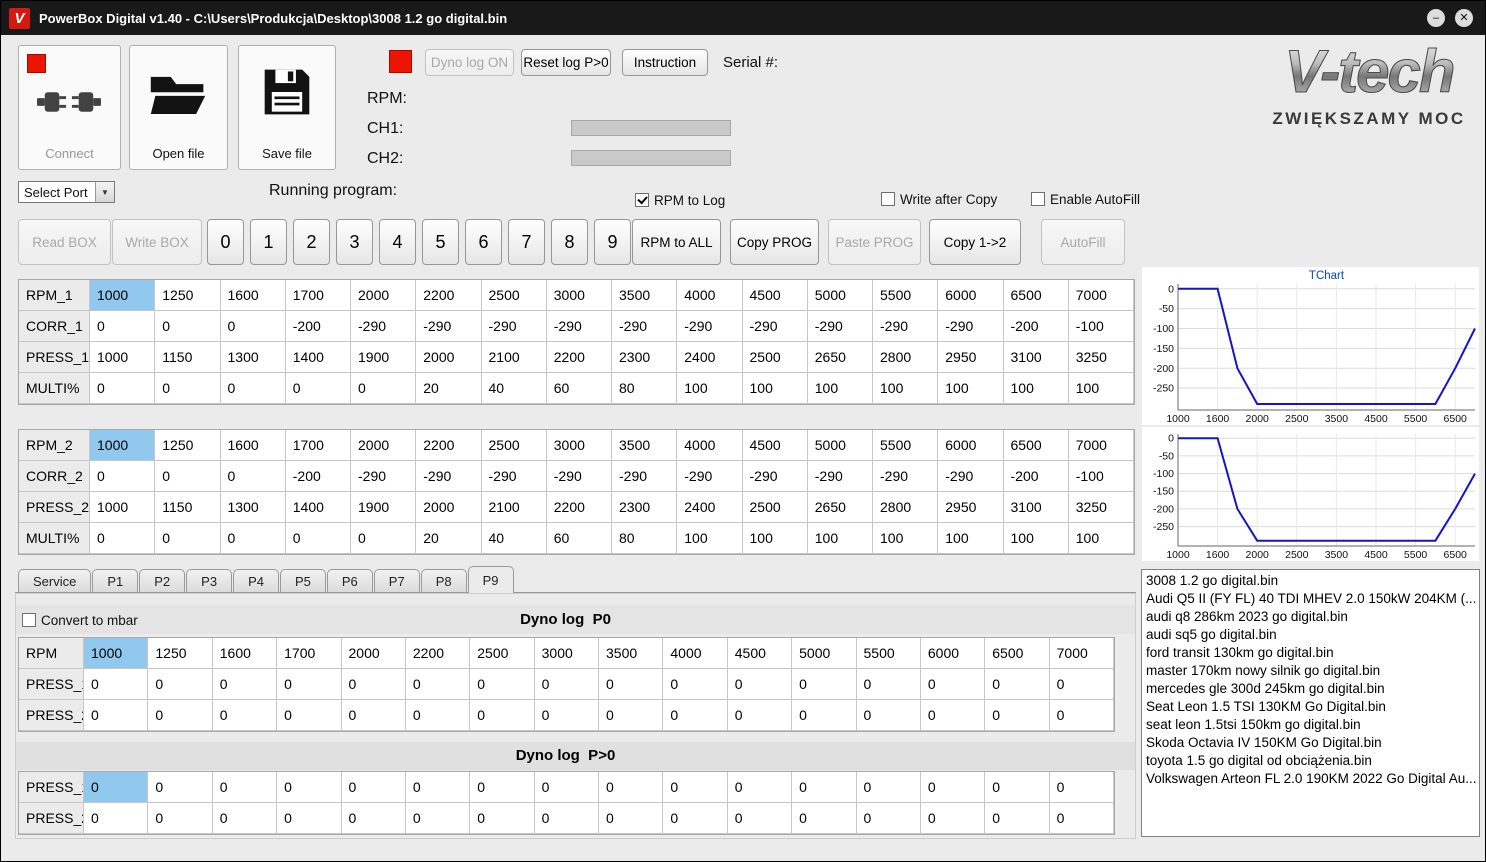  I want to click on digit-button-4: 4, so click(397, 242).